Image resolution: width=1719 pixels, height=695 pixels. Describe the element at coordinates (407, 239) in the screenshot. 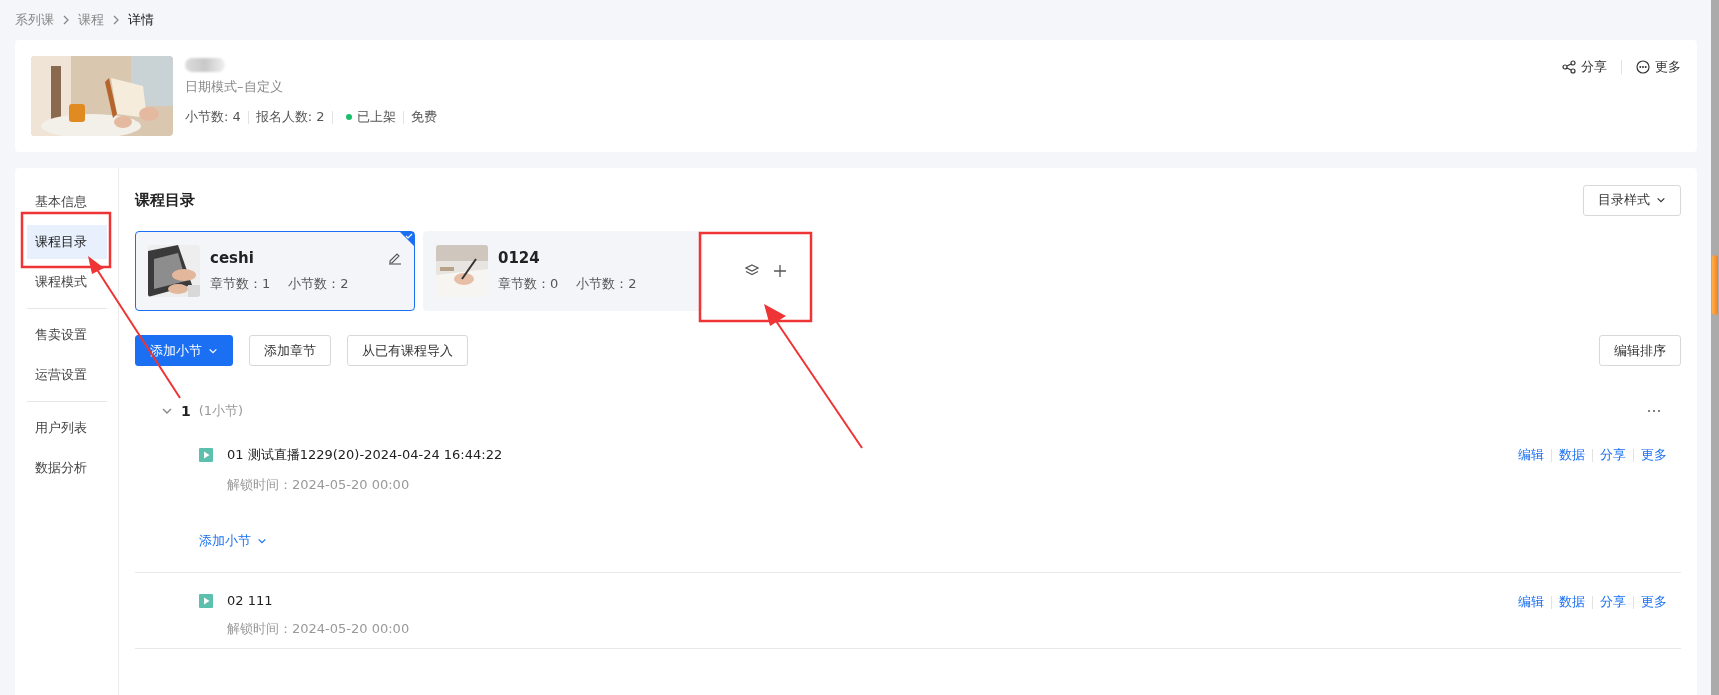

I see `check-corner-icon` at that location.